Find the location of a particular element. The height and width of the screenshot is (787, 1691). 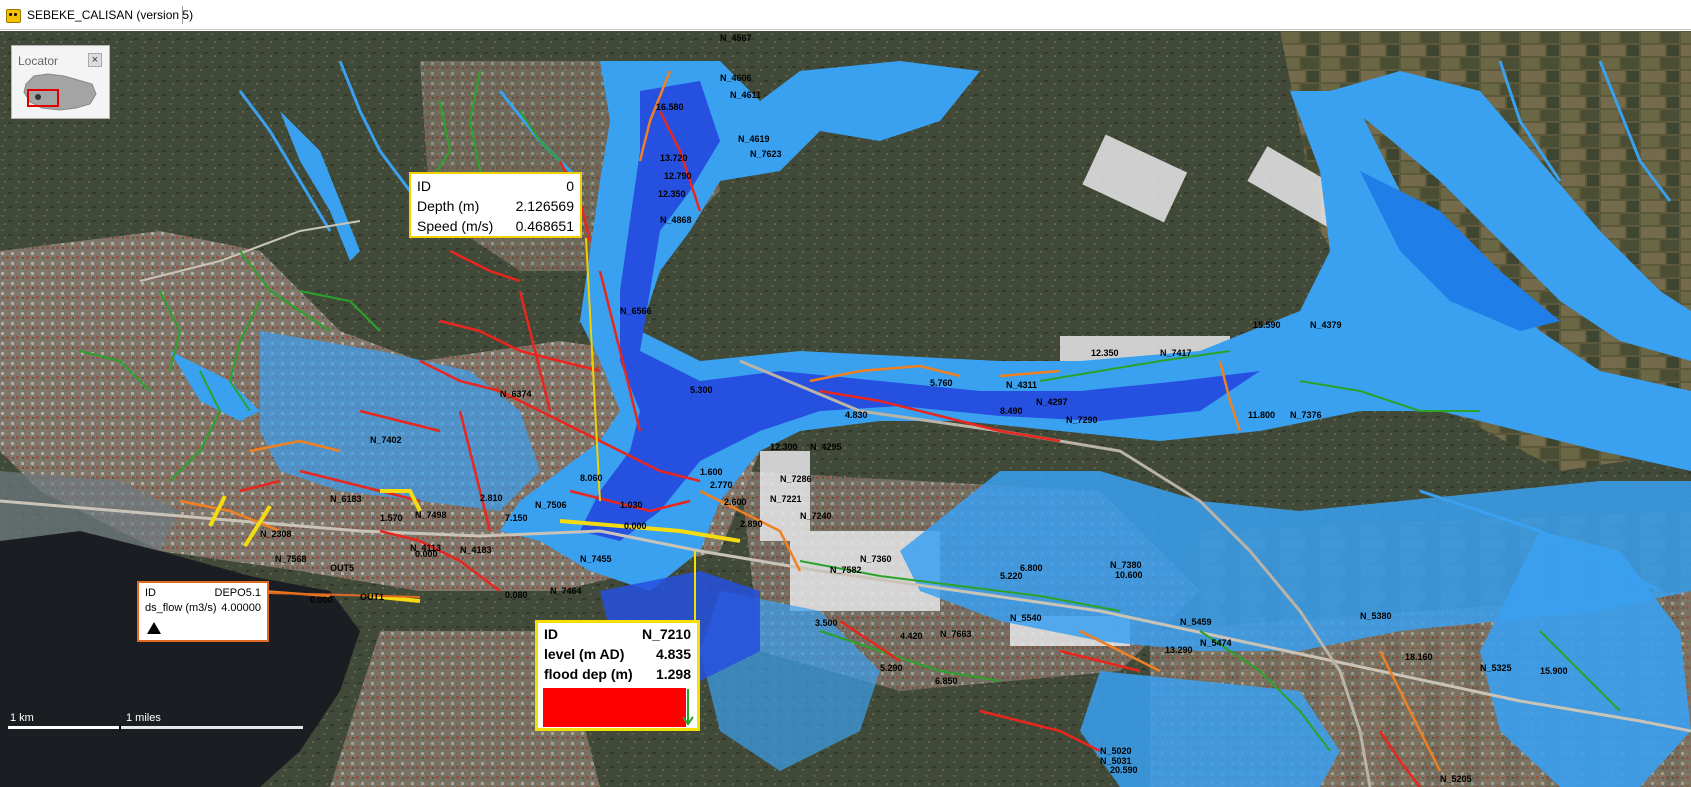

node-label: N_5380 is located at coordinates (1376, 616).